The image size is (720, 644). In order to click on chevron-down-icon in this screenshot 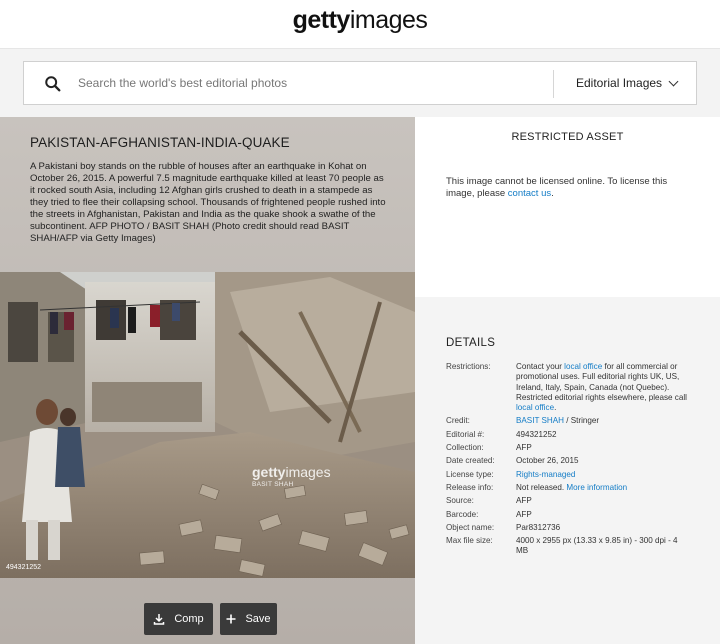, I will do `click(673, 81)`.